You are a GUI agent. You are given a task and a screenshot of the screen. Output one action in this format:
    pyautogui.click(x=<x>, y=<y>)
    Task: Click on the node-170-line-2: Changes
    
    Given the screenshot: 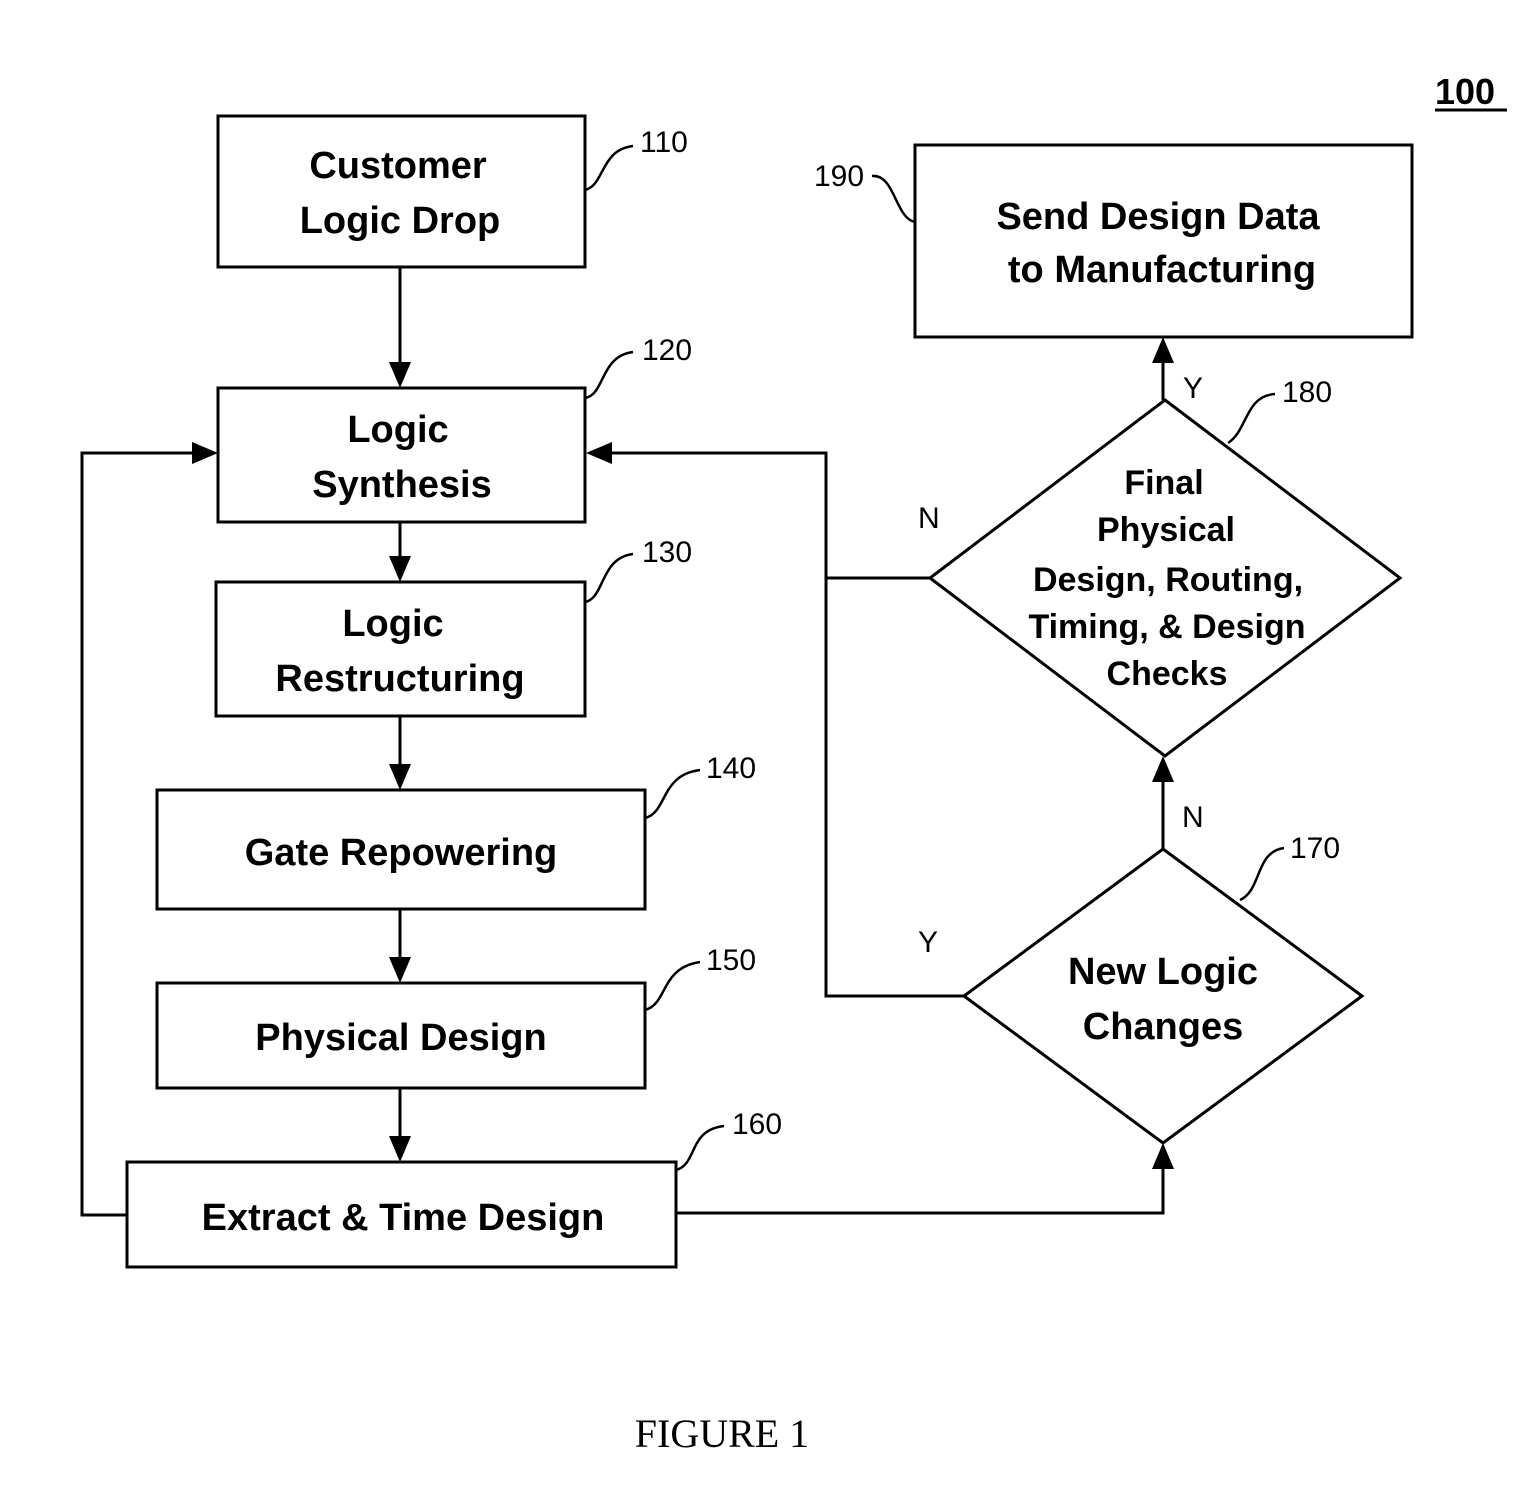 What is the action you would take?
    pyautogui.click(x=1163, y=1027)
    